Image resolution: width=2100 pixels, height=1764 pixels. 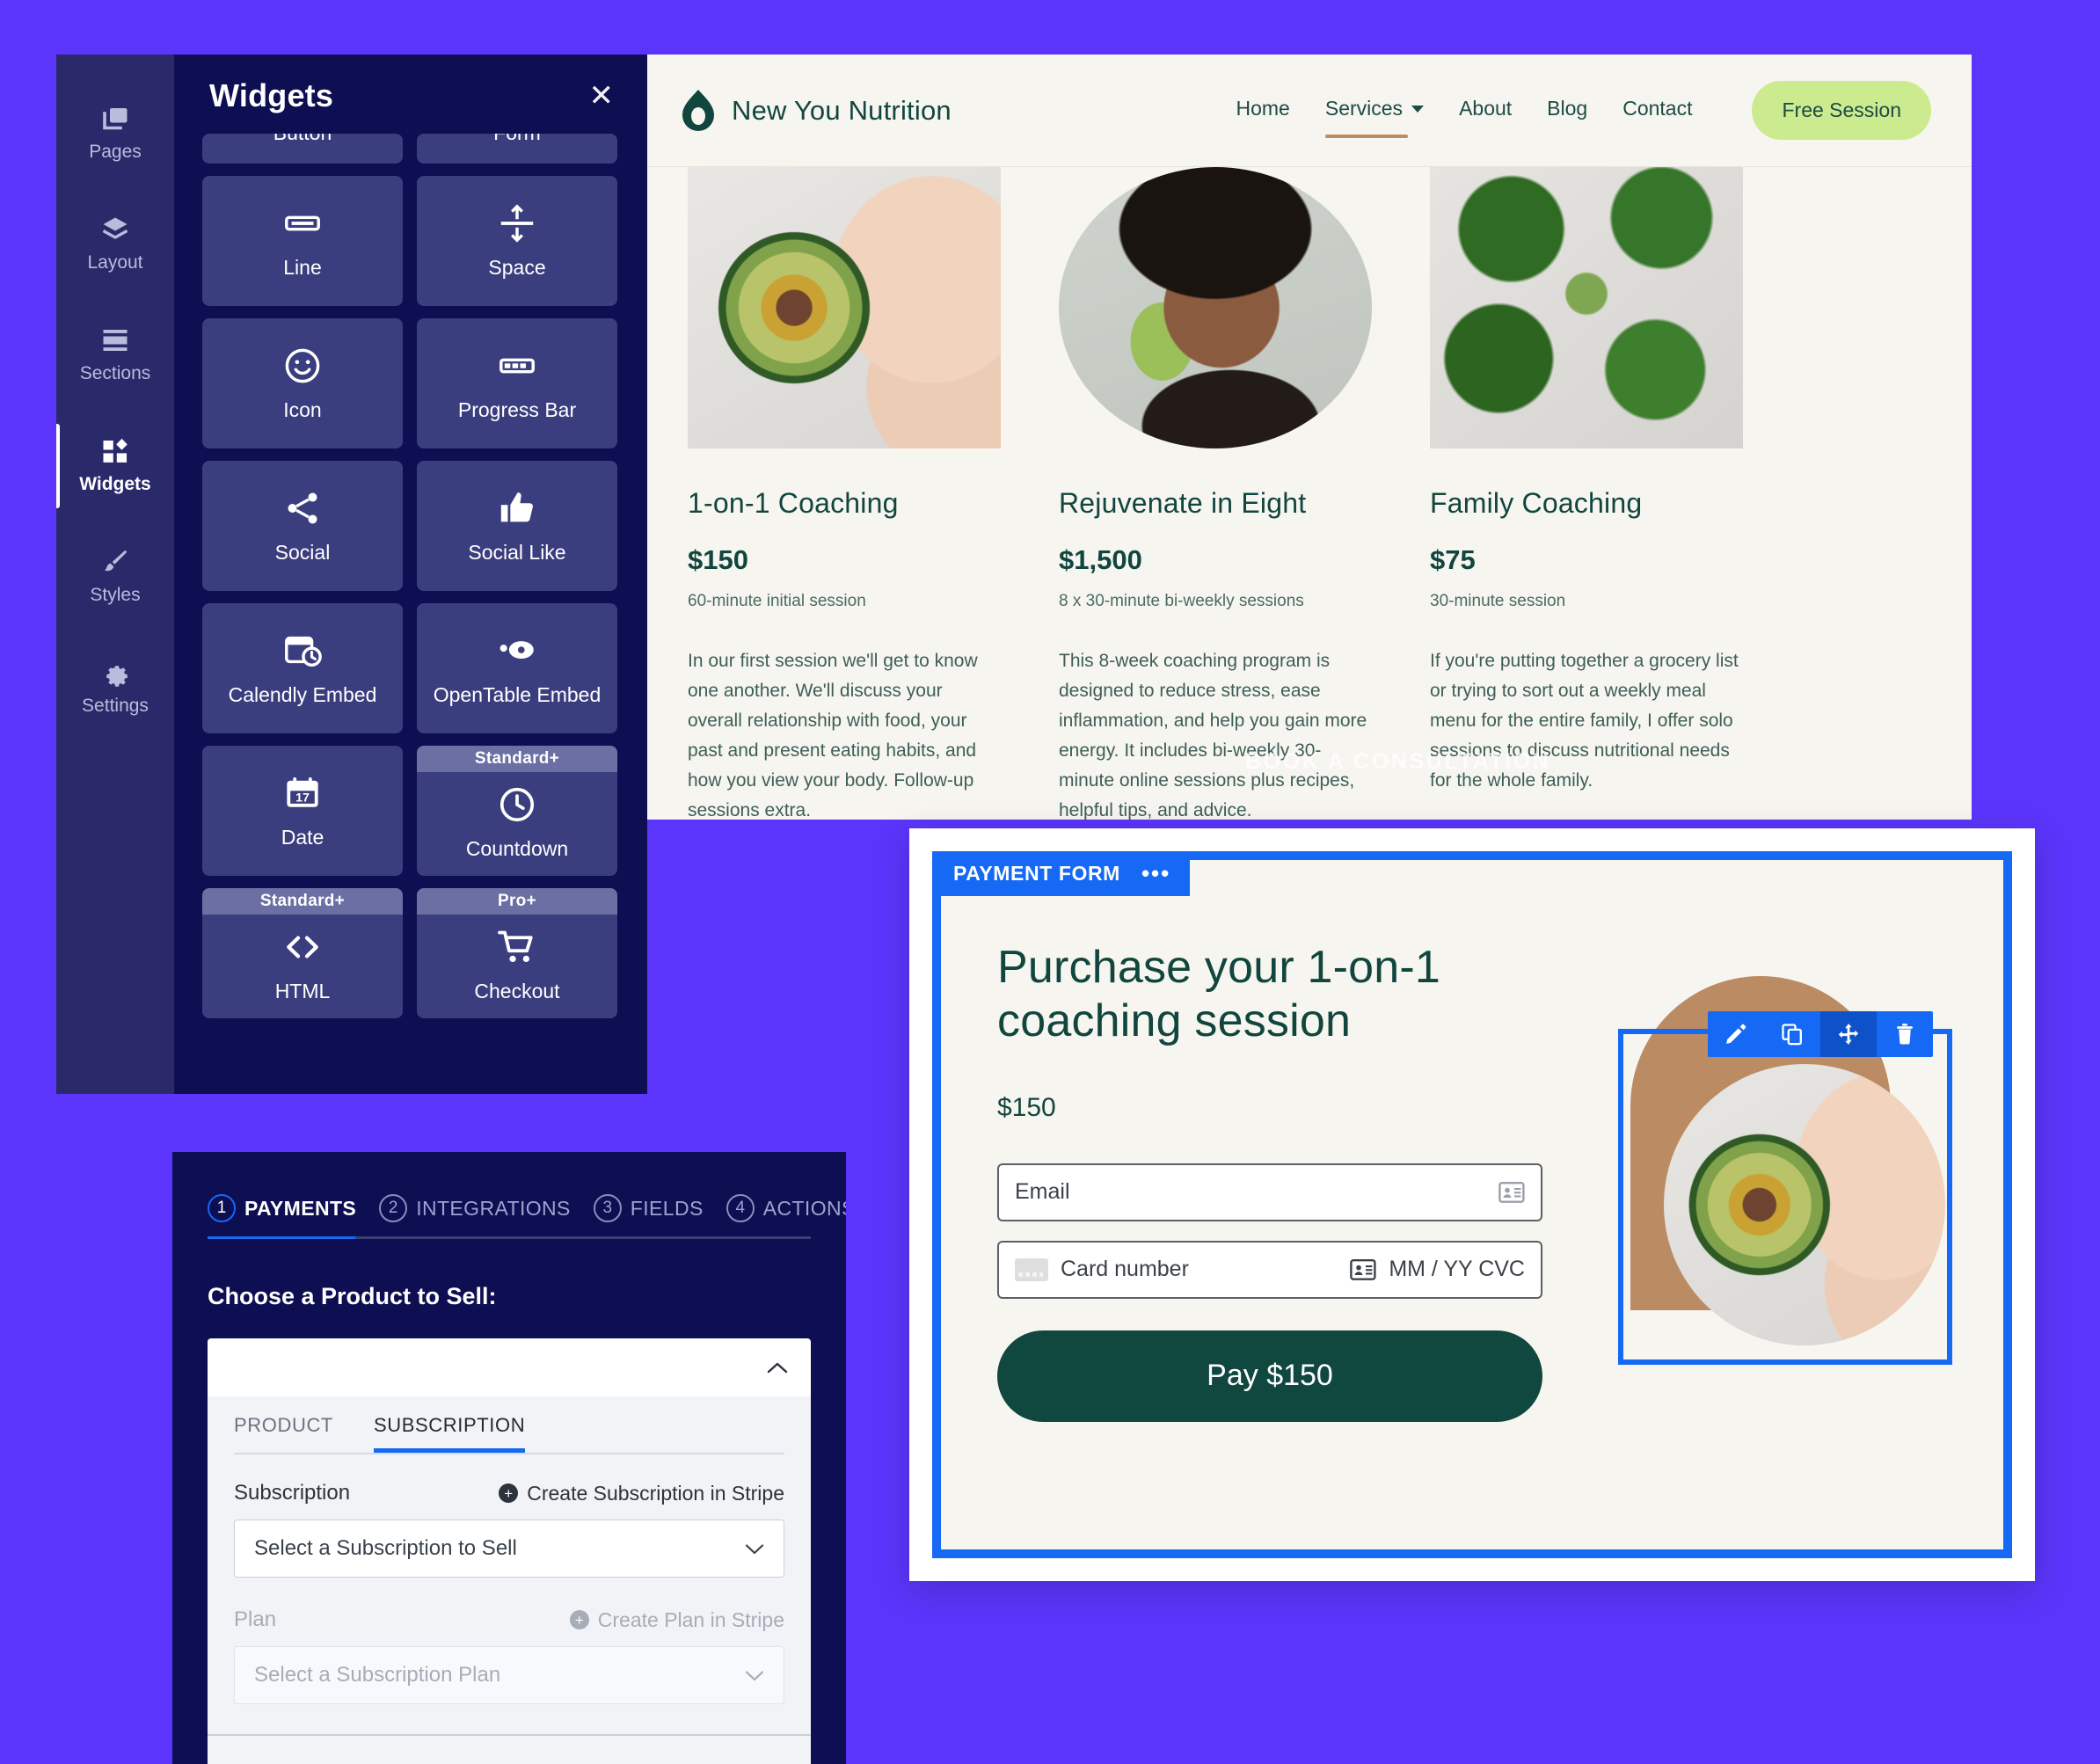 I want to click on tab-fields: 3 FIELDS, so click(x=649, y=1208).